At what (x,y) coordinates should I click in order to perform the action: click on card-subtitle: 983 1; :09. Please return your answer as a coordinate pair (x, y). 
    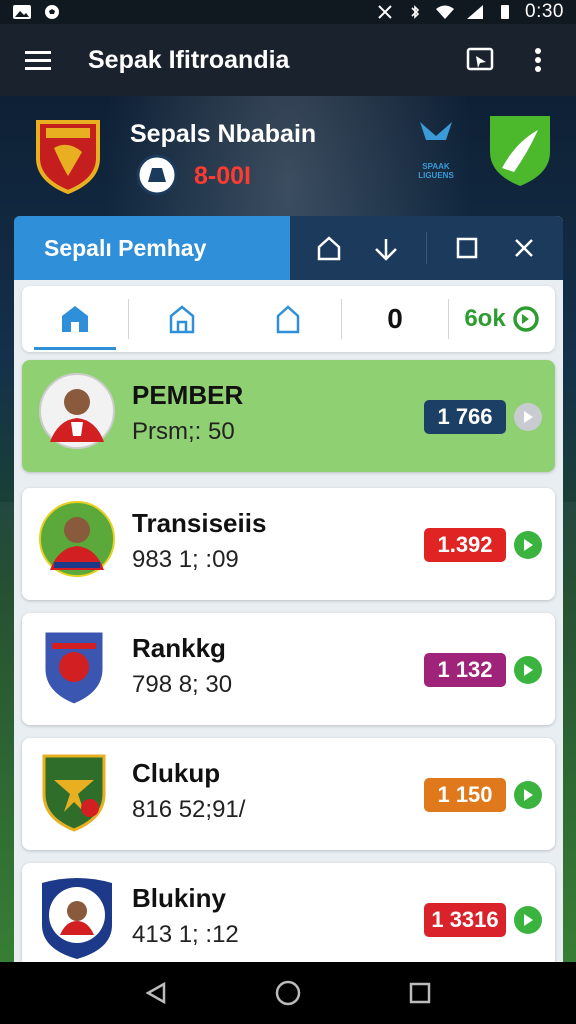
    Looking at the image, I should click on (185, 559).